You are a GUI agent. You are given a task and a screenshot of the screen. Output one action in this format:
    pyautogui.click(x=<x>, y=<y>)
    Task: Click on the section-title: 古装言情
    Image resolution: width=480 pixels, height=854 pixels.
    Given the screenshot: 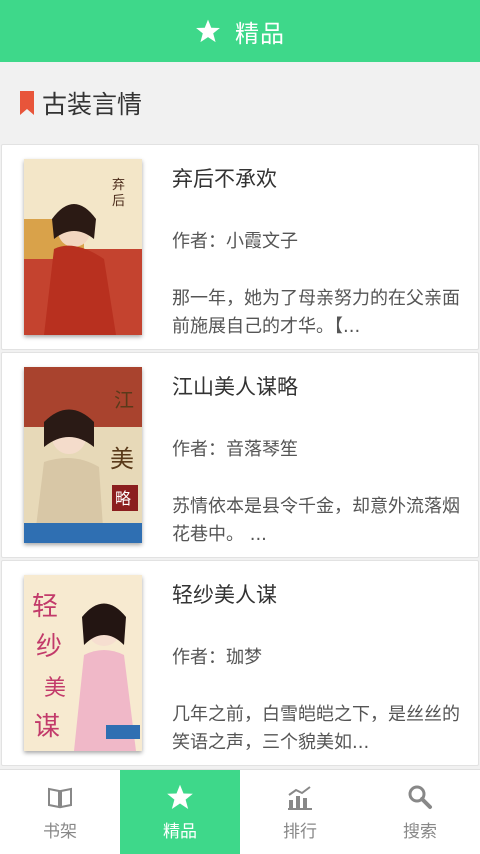 What is the action you would take?
    pyautogui.click(x=92, y=104)
    